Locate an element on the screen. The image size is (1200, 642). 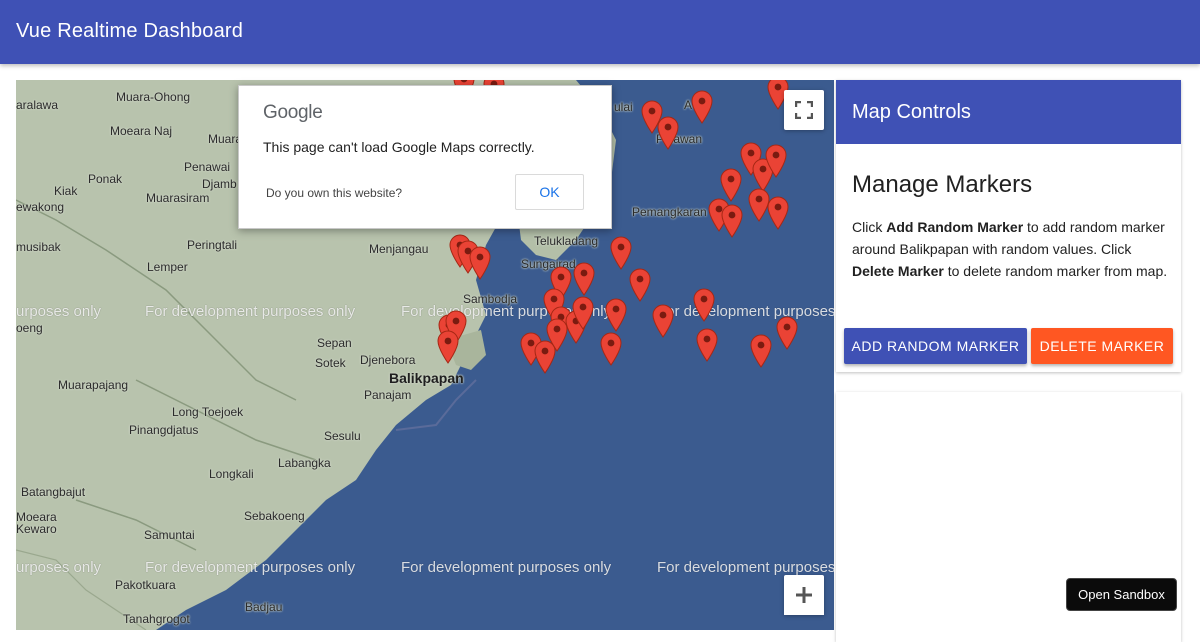
map-place: Muarasiram is located at coordinates (178, 198).